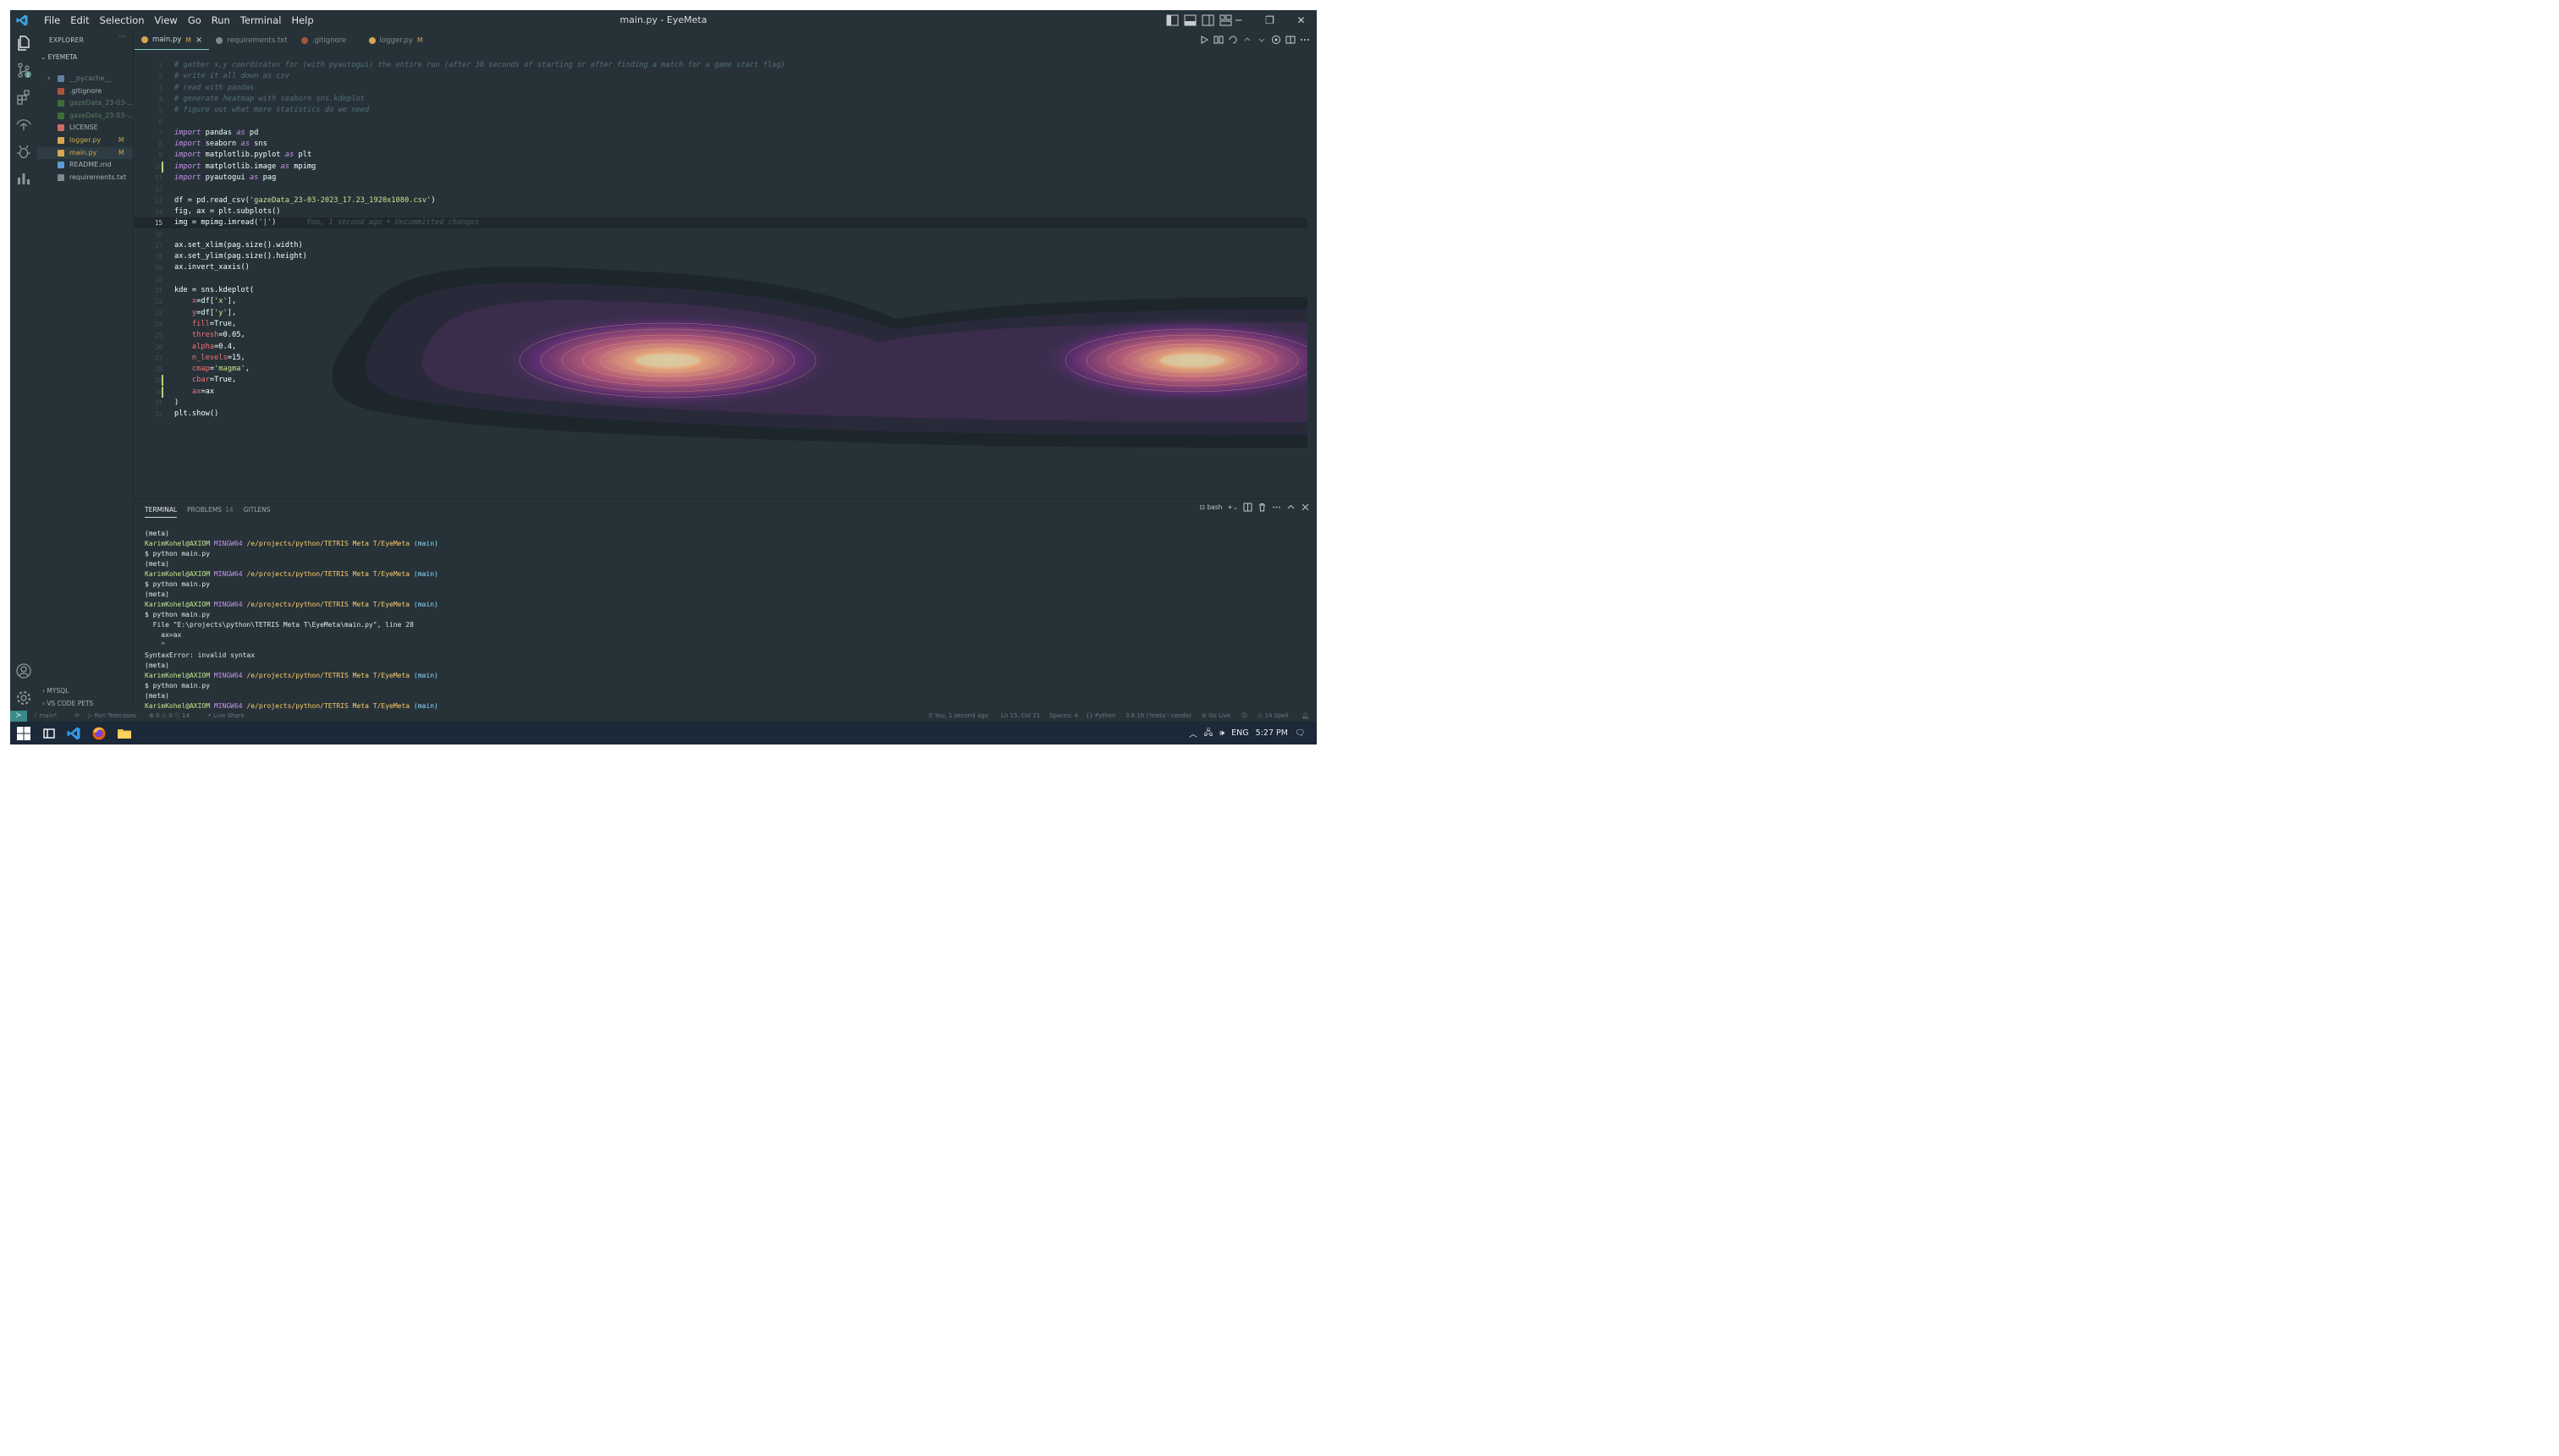 The width and height of the screenshot is (2559, 1456). What do you see at coordinates (1247, 40) in the screenshot?
I see `previous-change-icon` at bounding box center [1247, 40].